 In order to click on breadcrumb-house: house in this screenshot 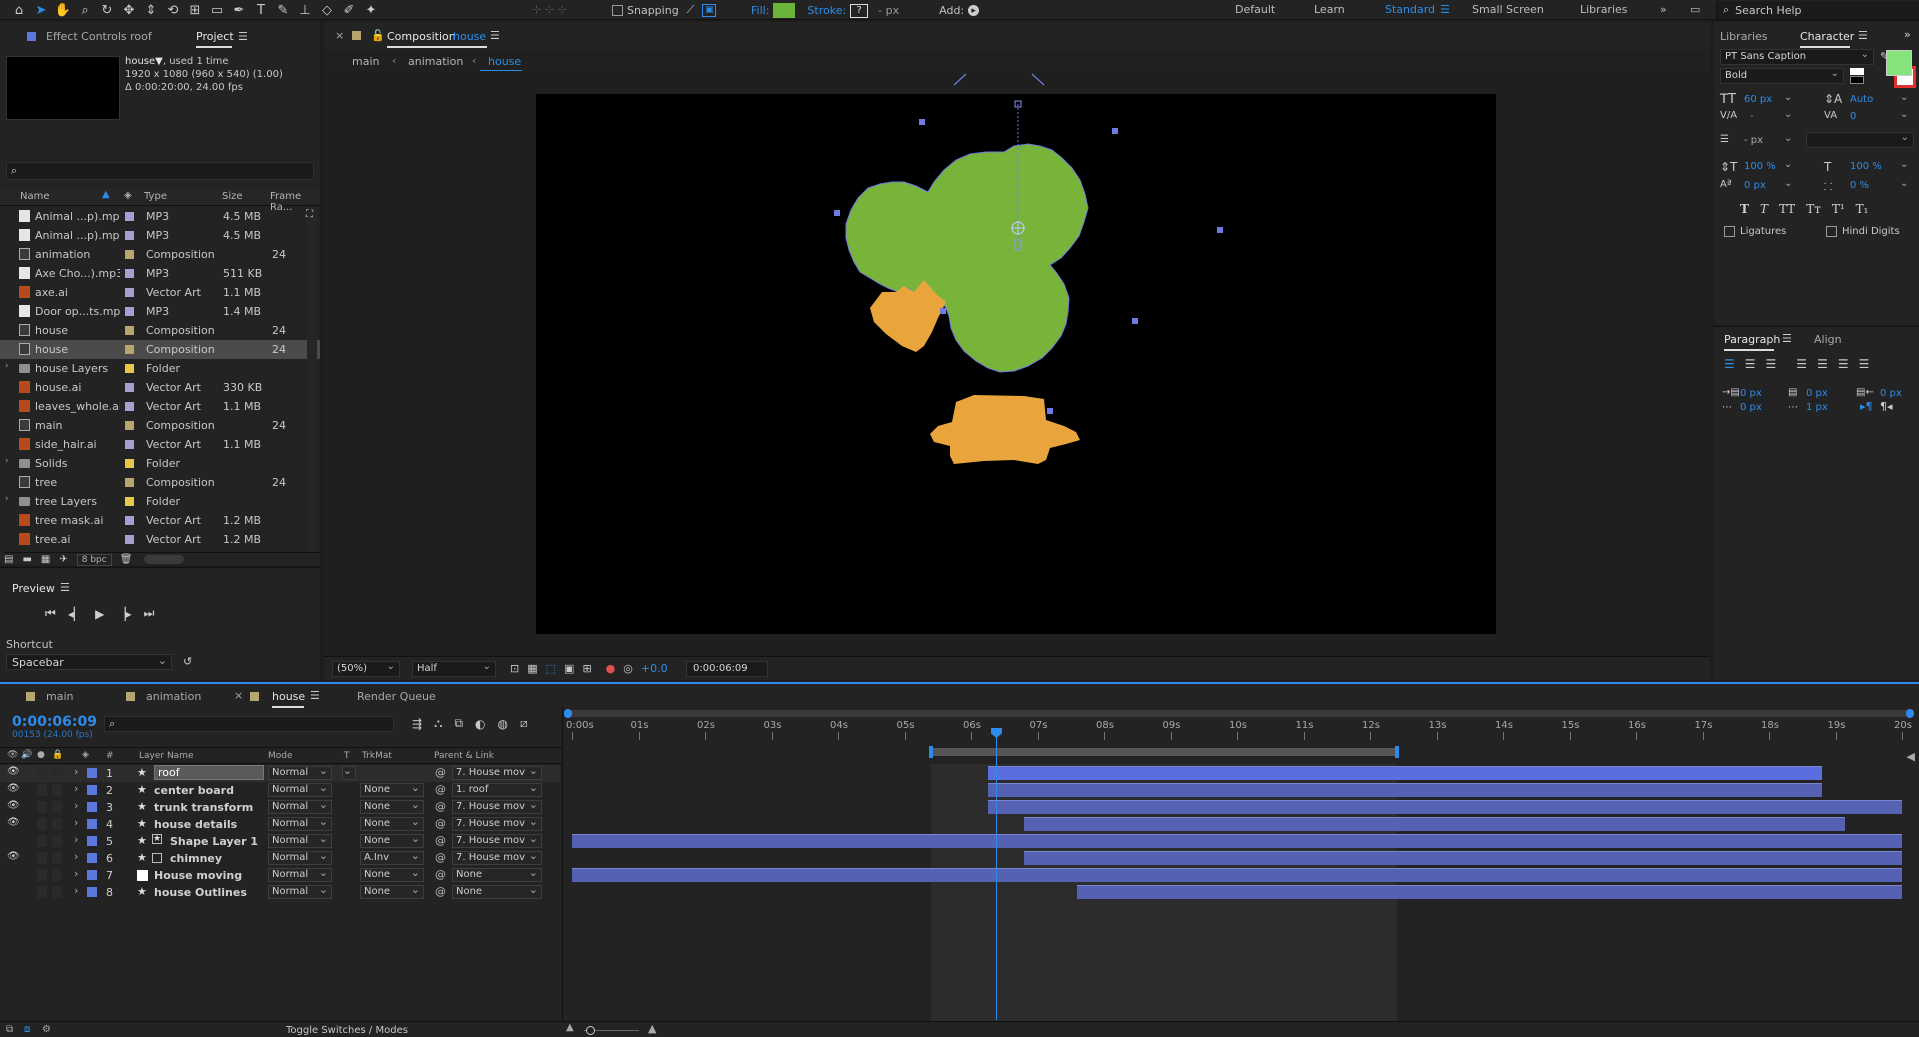, I will do `click(504, 61)`.